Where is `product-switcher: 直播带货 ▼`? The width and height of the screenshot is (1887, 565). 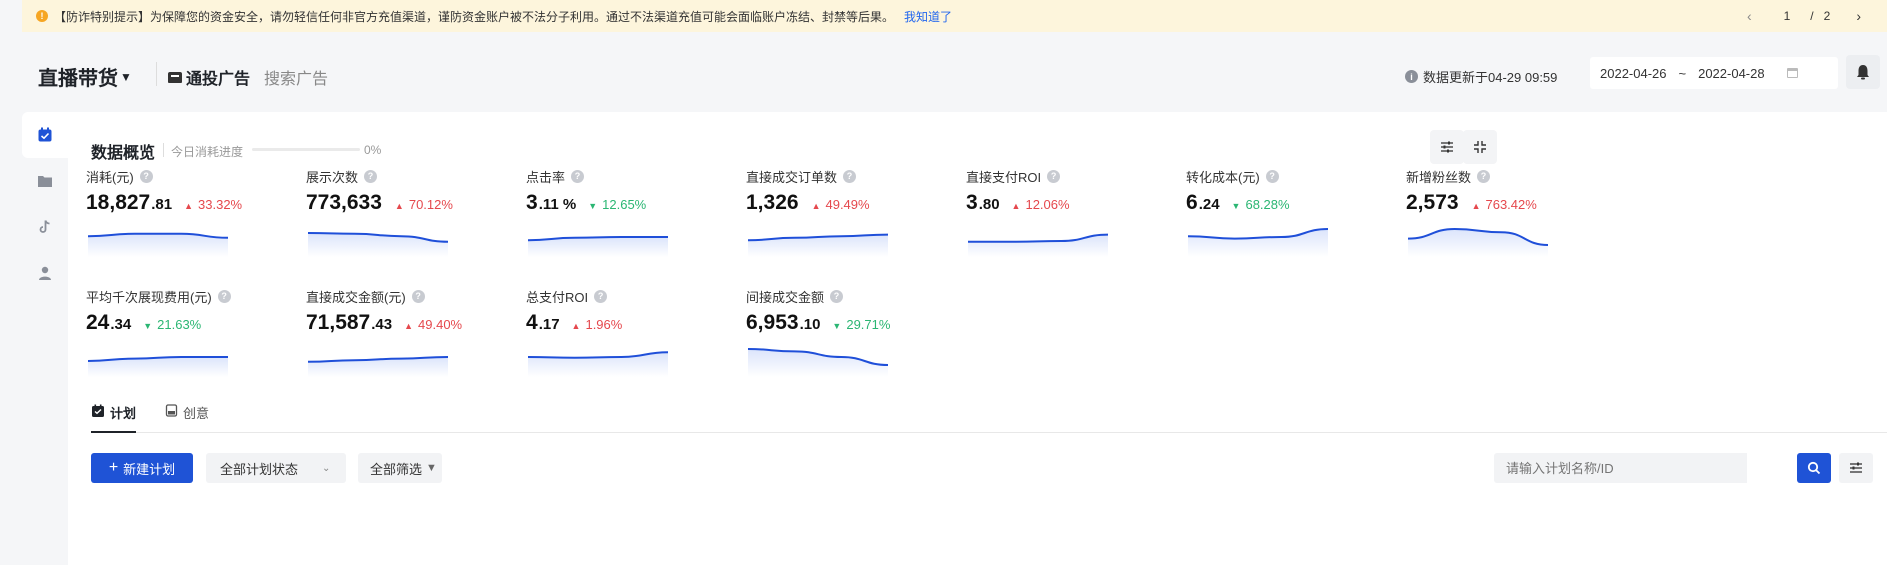
product-switcher: 直播带货 ▼ is located at coordinates (85, 76).